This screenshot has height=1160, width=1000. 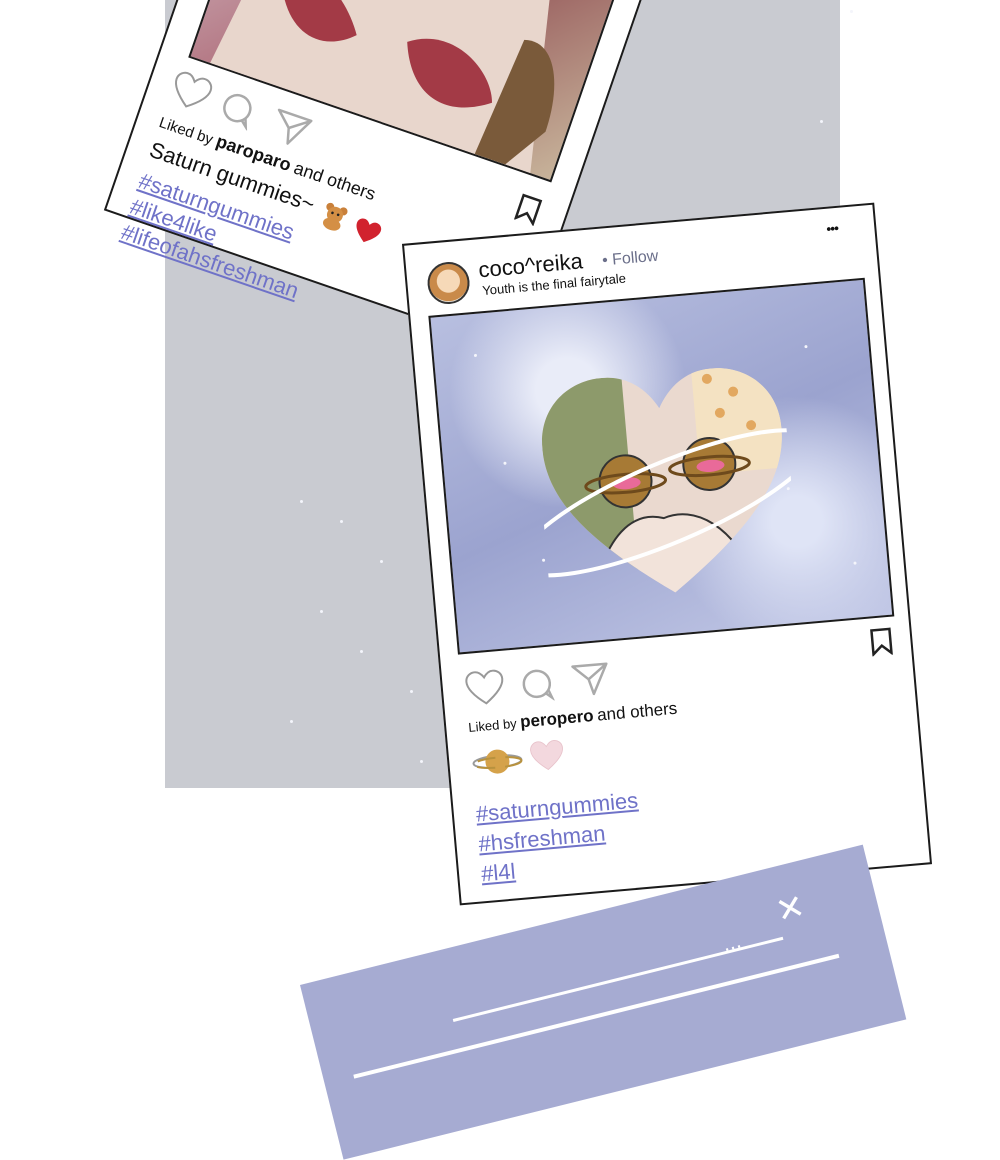 What do you see at coordinates (546, 755) in the screenshot?
I see `pink-heart-icon` at bounding box center [546, 755].